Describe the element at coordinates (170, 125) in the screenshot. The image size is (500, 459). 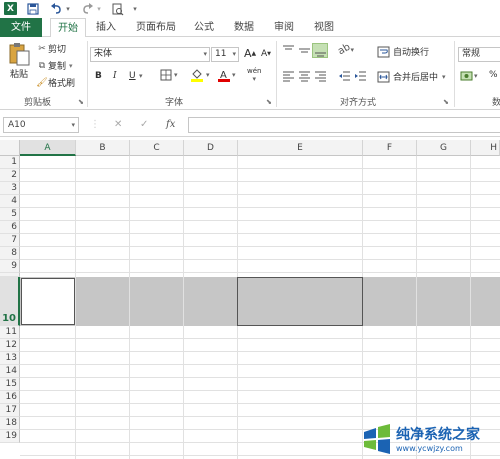
I see `insert-function-button: fx` at that location.